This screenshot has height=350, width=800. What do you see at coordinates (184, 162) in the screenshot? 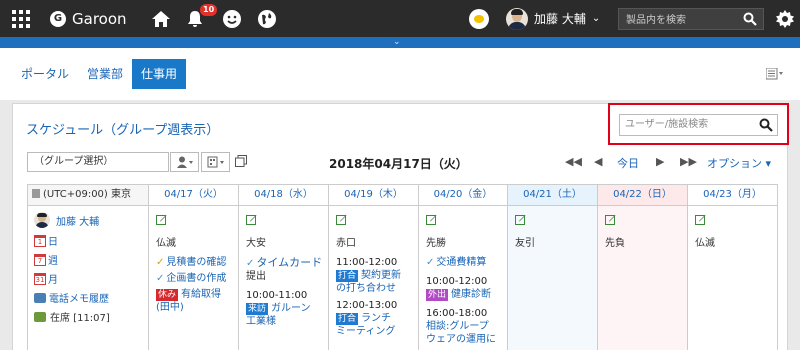
I see `user-select-button` at bounding box center [184, 162].